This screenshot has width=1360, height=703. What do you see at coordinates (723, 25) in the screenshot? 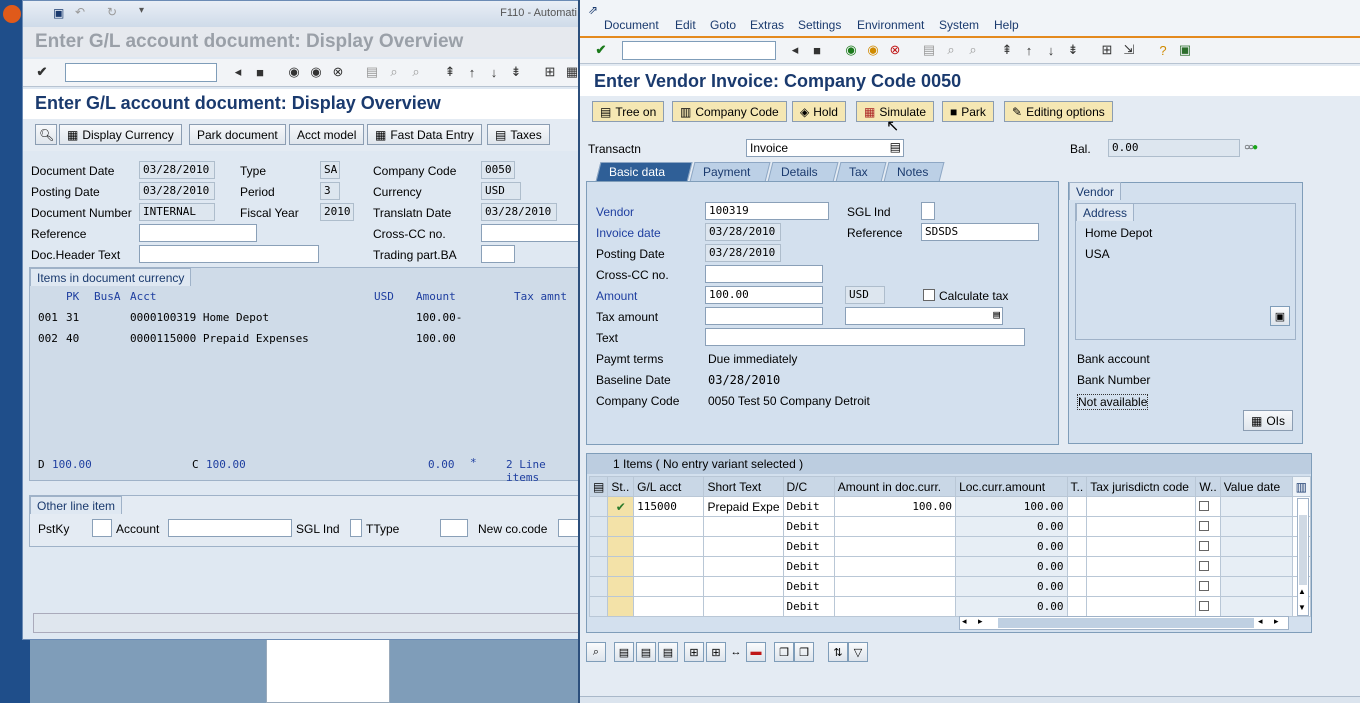
I see `menu-goto: Goto` at bounding box center [723, 25].